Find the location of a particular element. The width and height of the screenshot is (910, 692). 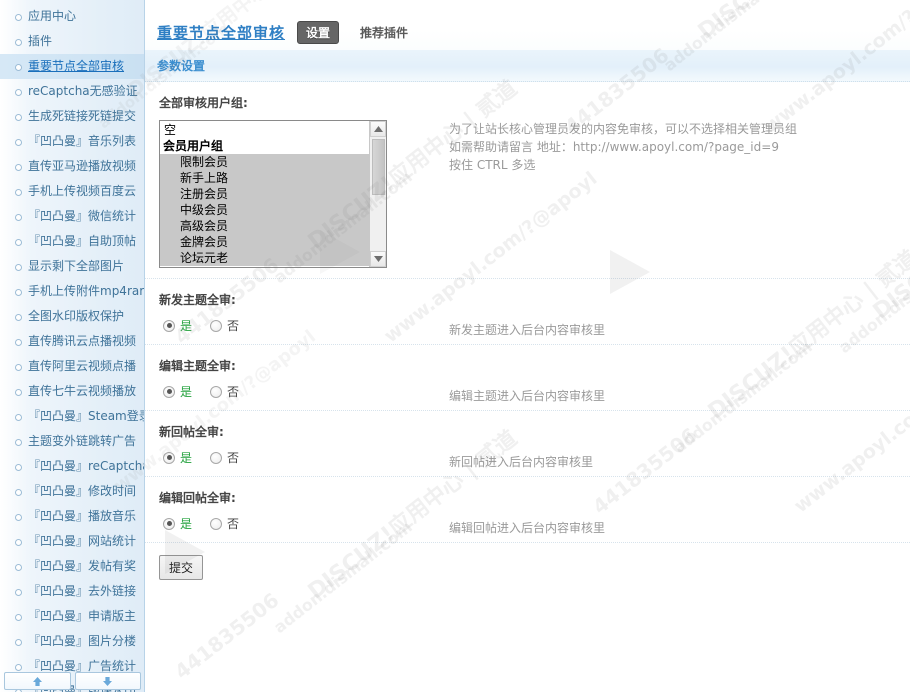

usergroup-optgroup-label: 会员用户组 is located at coordinates (193, 146).